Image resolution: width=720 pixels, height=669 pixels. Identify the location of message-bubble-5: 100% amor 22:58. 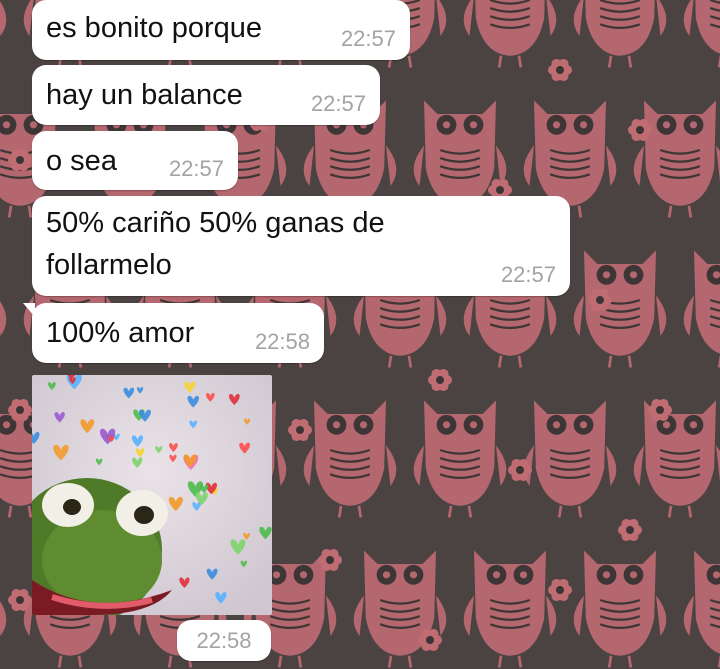
(173, 333).